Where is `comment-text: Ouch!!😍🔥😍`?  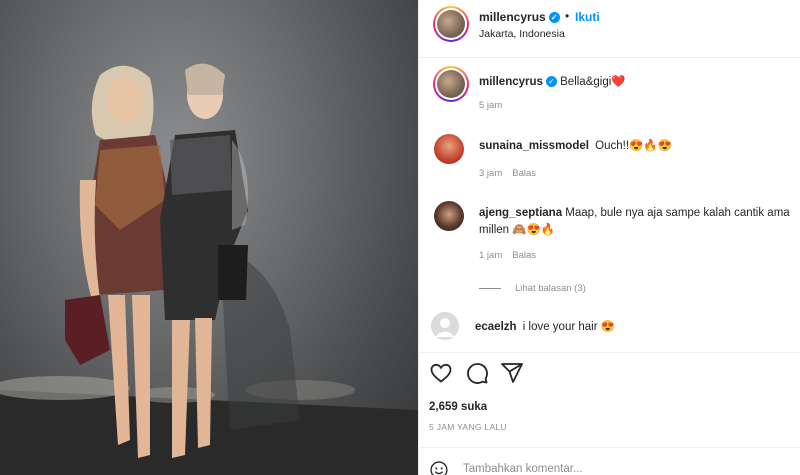
comment-text: Ouch!!😍🔥😍 is located at coordinates (633, 146).